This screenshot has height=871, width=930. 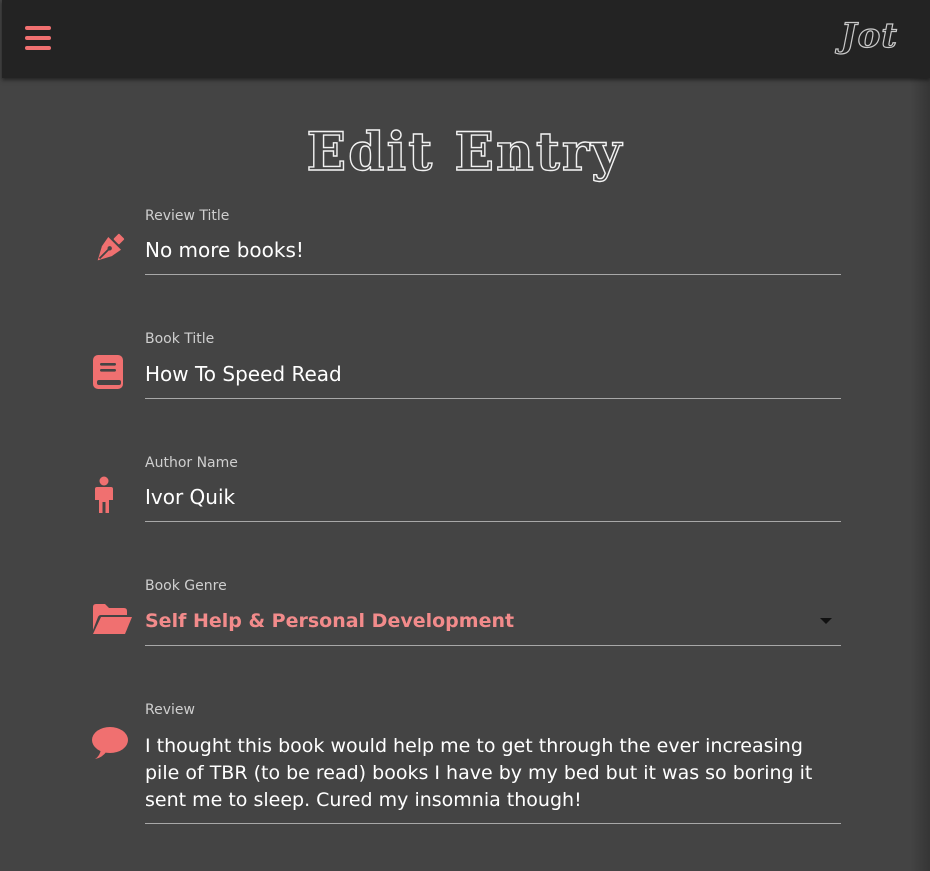 I want to click on author-name-input: Ivor Quik, so click(x=492, y=497).